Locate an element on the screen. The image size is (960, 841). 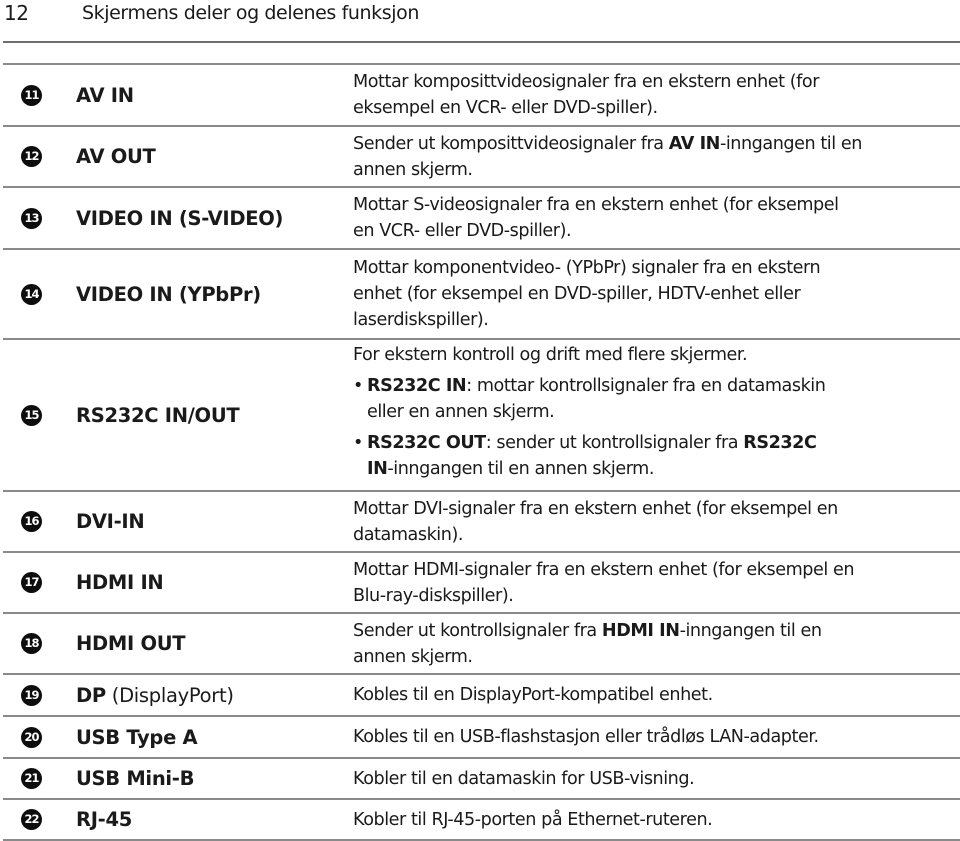
connector-cell: 11 AV IN is located at coordinates (178, 95).